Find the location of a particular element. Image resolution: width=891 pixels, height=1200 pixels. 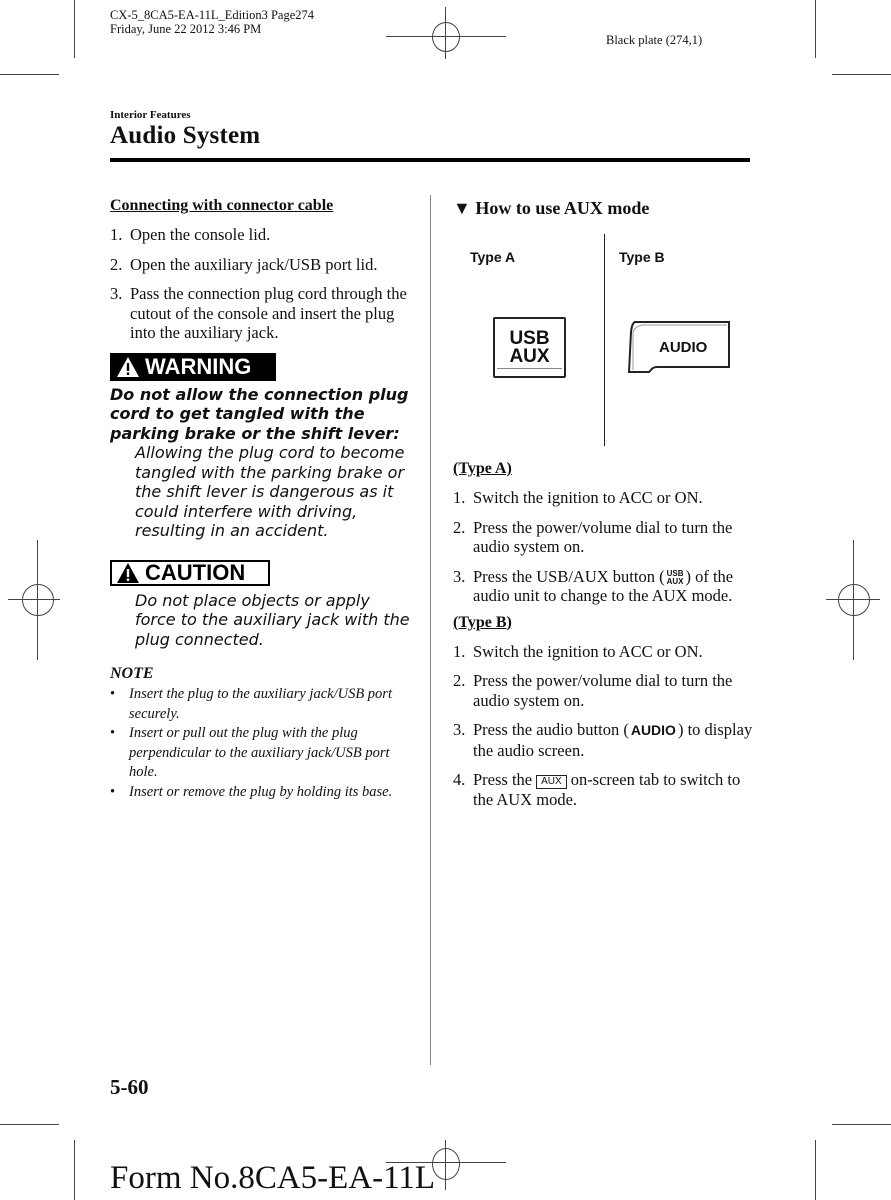

step-item: 2. Open the auxiliary jack/USB port lid. is located at coordinates (262, 265).